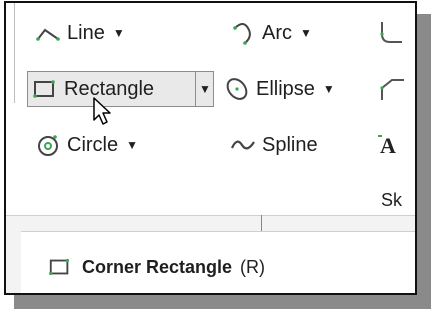 The height and width of the screenshot is (311, 433). What do you see at coordinates (391, 33) in the screenshot?
I see `fillet-icon` at bounding box center [391, 33].